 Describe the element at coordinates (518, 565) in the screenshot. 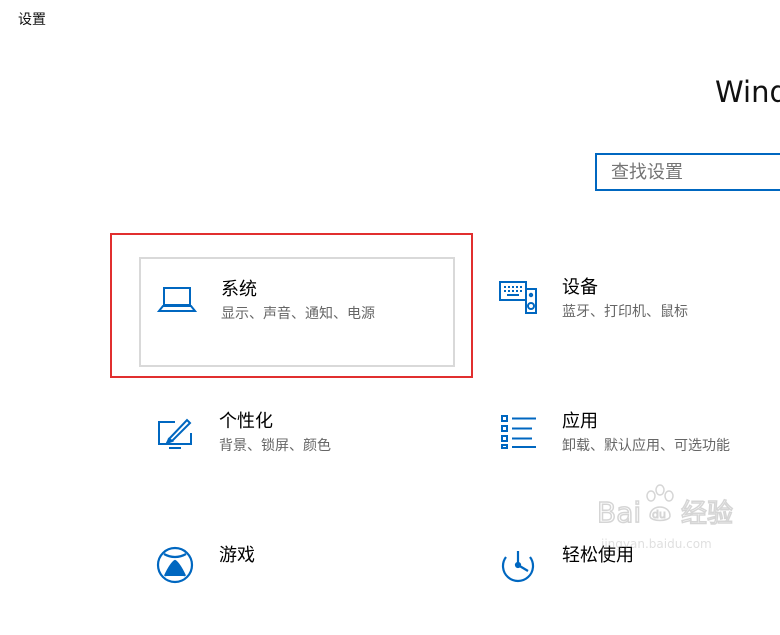

I see `ease-of-access-icon` at that location.